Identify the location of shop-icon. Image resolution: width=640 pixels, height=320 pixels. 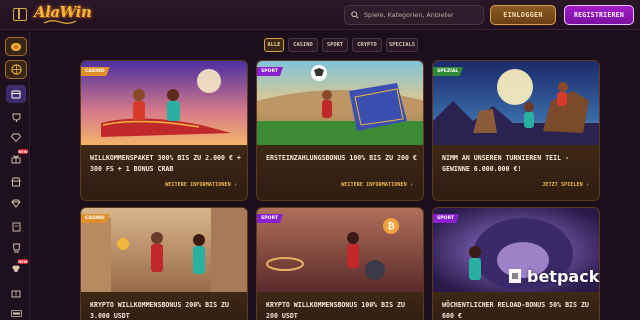
(16, 182).